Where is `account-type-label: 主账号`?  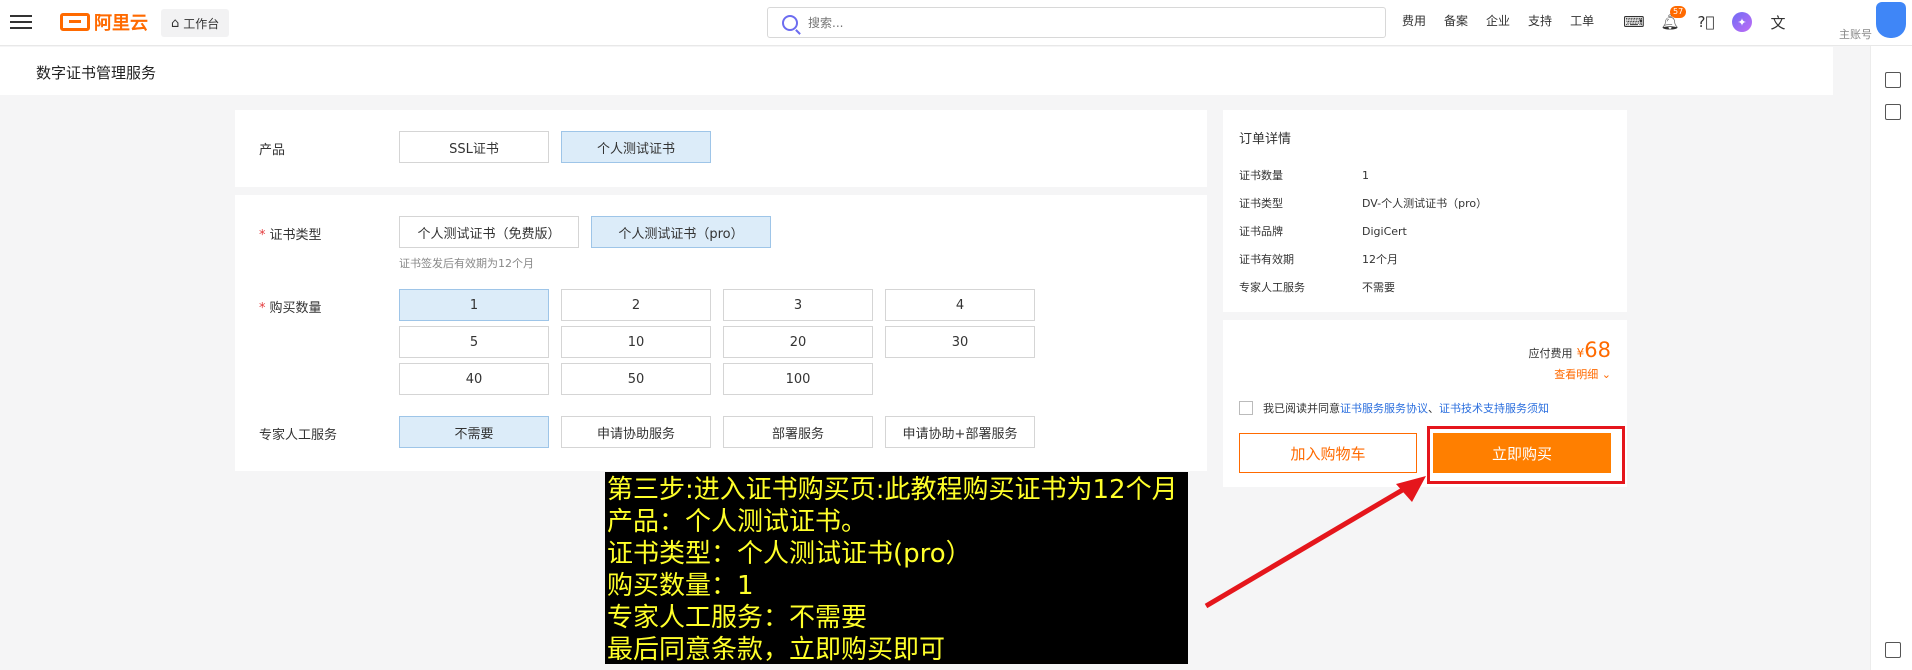 account-type-label: 主账号 is located at coordinates (1855, 34).